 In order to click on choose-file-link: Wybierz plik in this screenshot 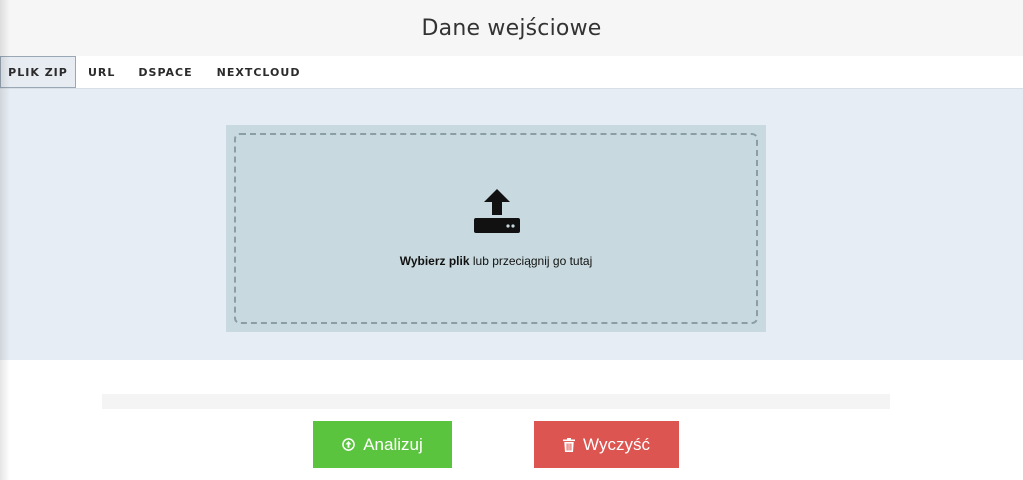, I will do `click(435, 261)`.